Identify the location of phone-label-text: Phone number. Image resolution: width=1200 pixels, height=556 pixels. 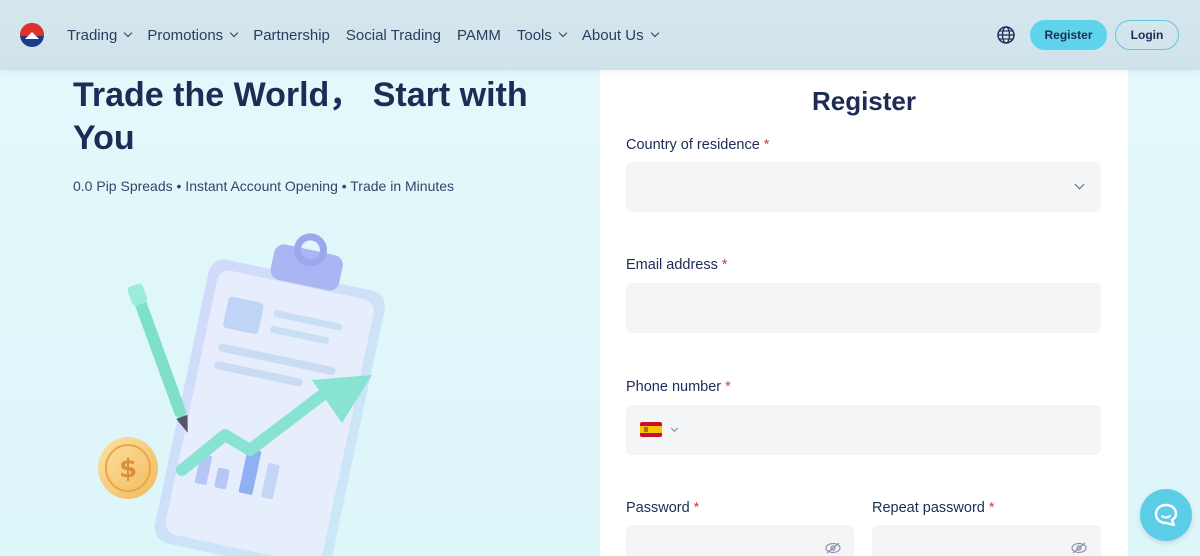
(674, 387).